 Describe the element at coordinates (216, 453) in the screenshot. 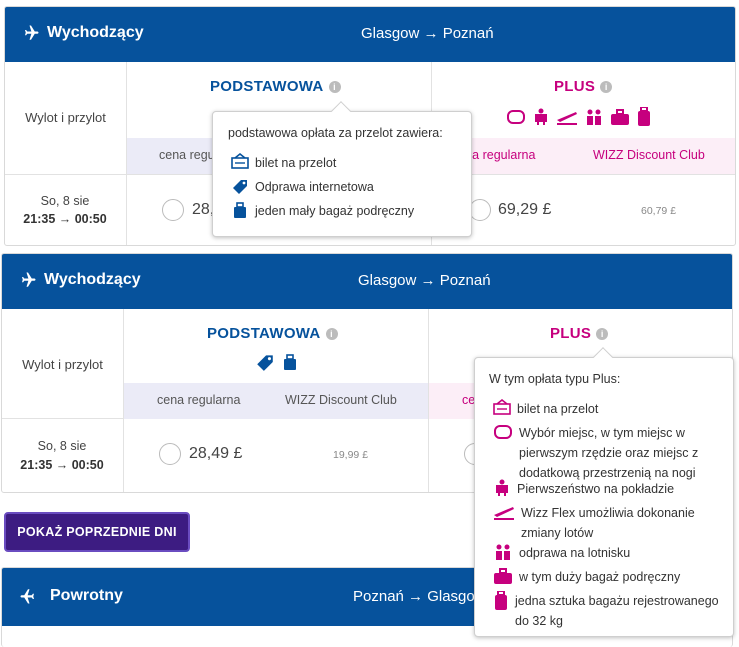

I see `basic-price: 28,49 £` at that location.